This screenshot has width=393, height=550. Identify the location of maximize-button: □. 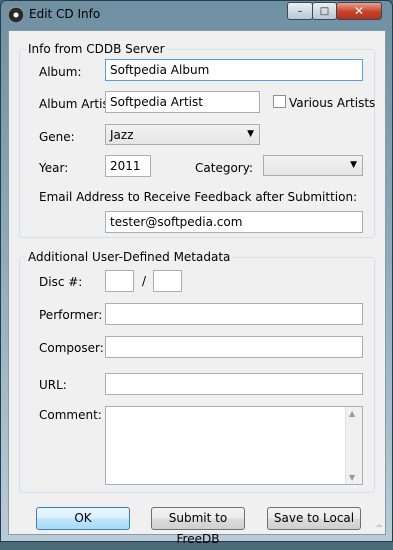
(324, 11).